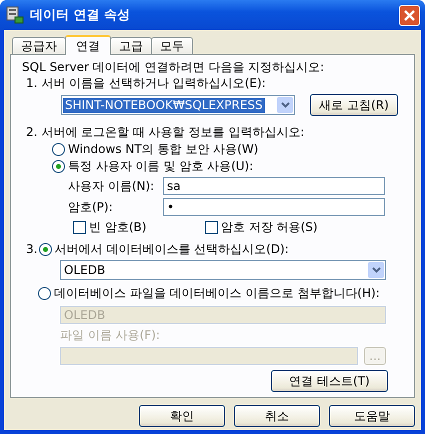 Image resolution: width=425 pixels, height=434 pixels. What do you see at coordinates (372, 416) in the screenshot?
I see `dialog-button: 도움말` at bounding box center [372, 416].